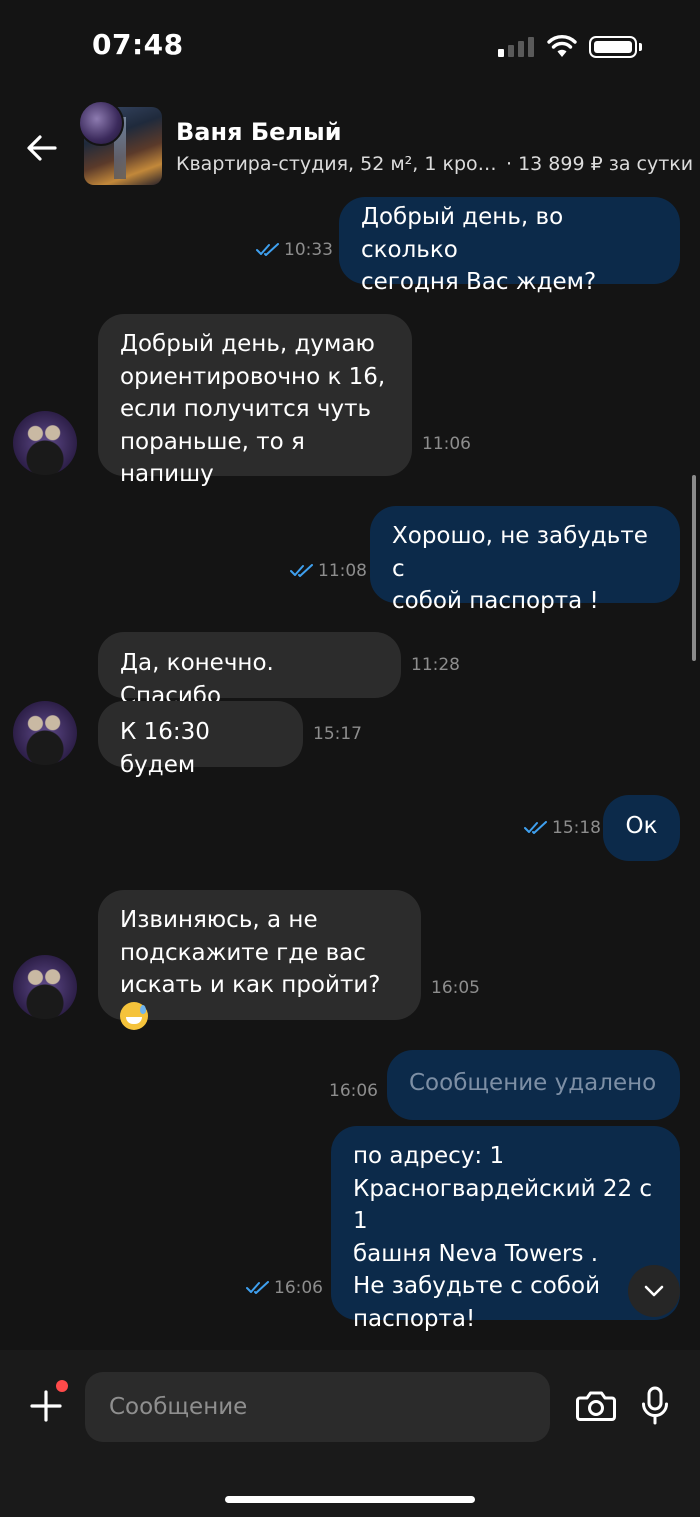  I want to click on message-line: К 16:30 будем, so click(165, 748).